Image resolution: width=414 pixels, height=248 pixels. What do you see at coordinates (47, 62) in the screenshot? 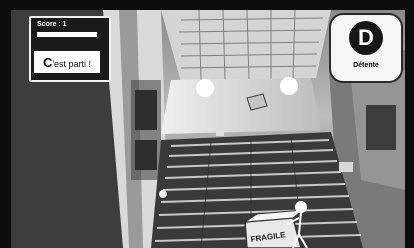
I see `message-initial: C` at bounding box center [47, 62].